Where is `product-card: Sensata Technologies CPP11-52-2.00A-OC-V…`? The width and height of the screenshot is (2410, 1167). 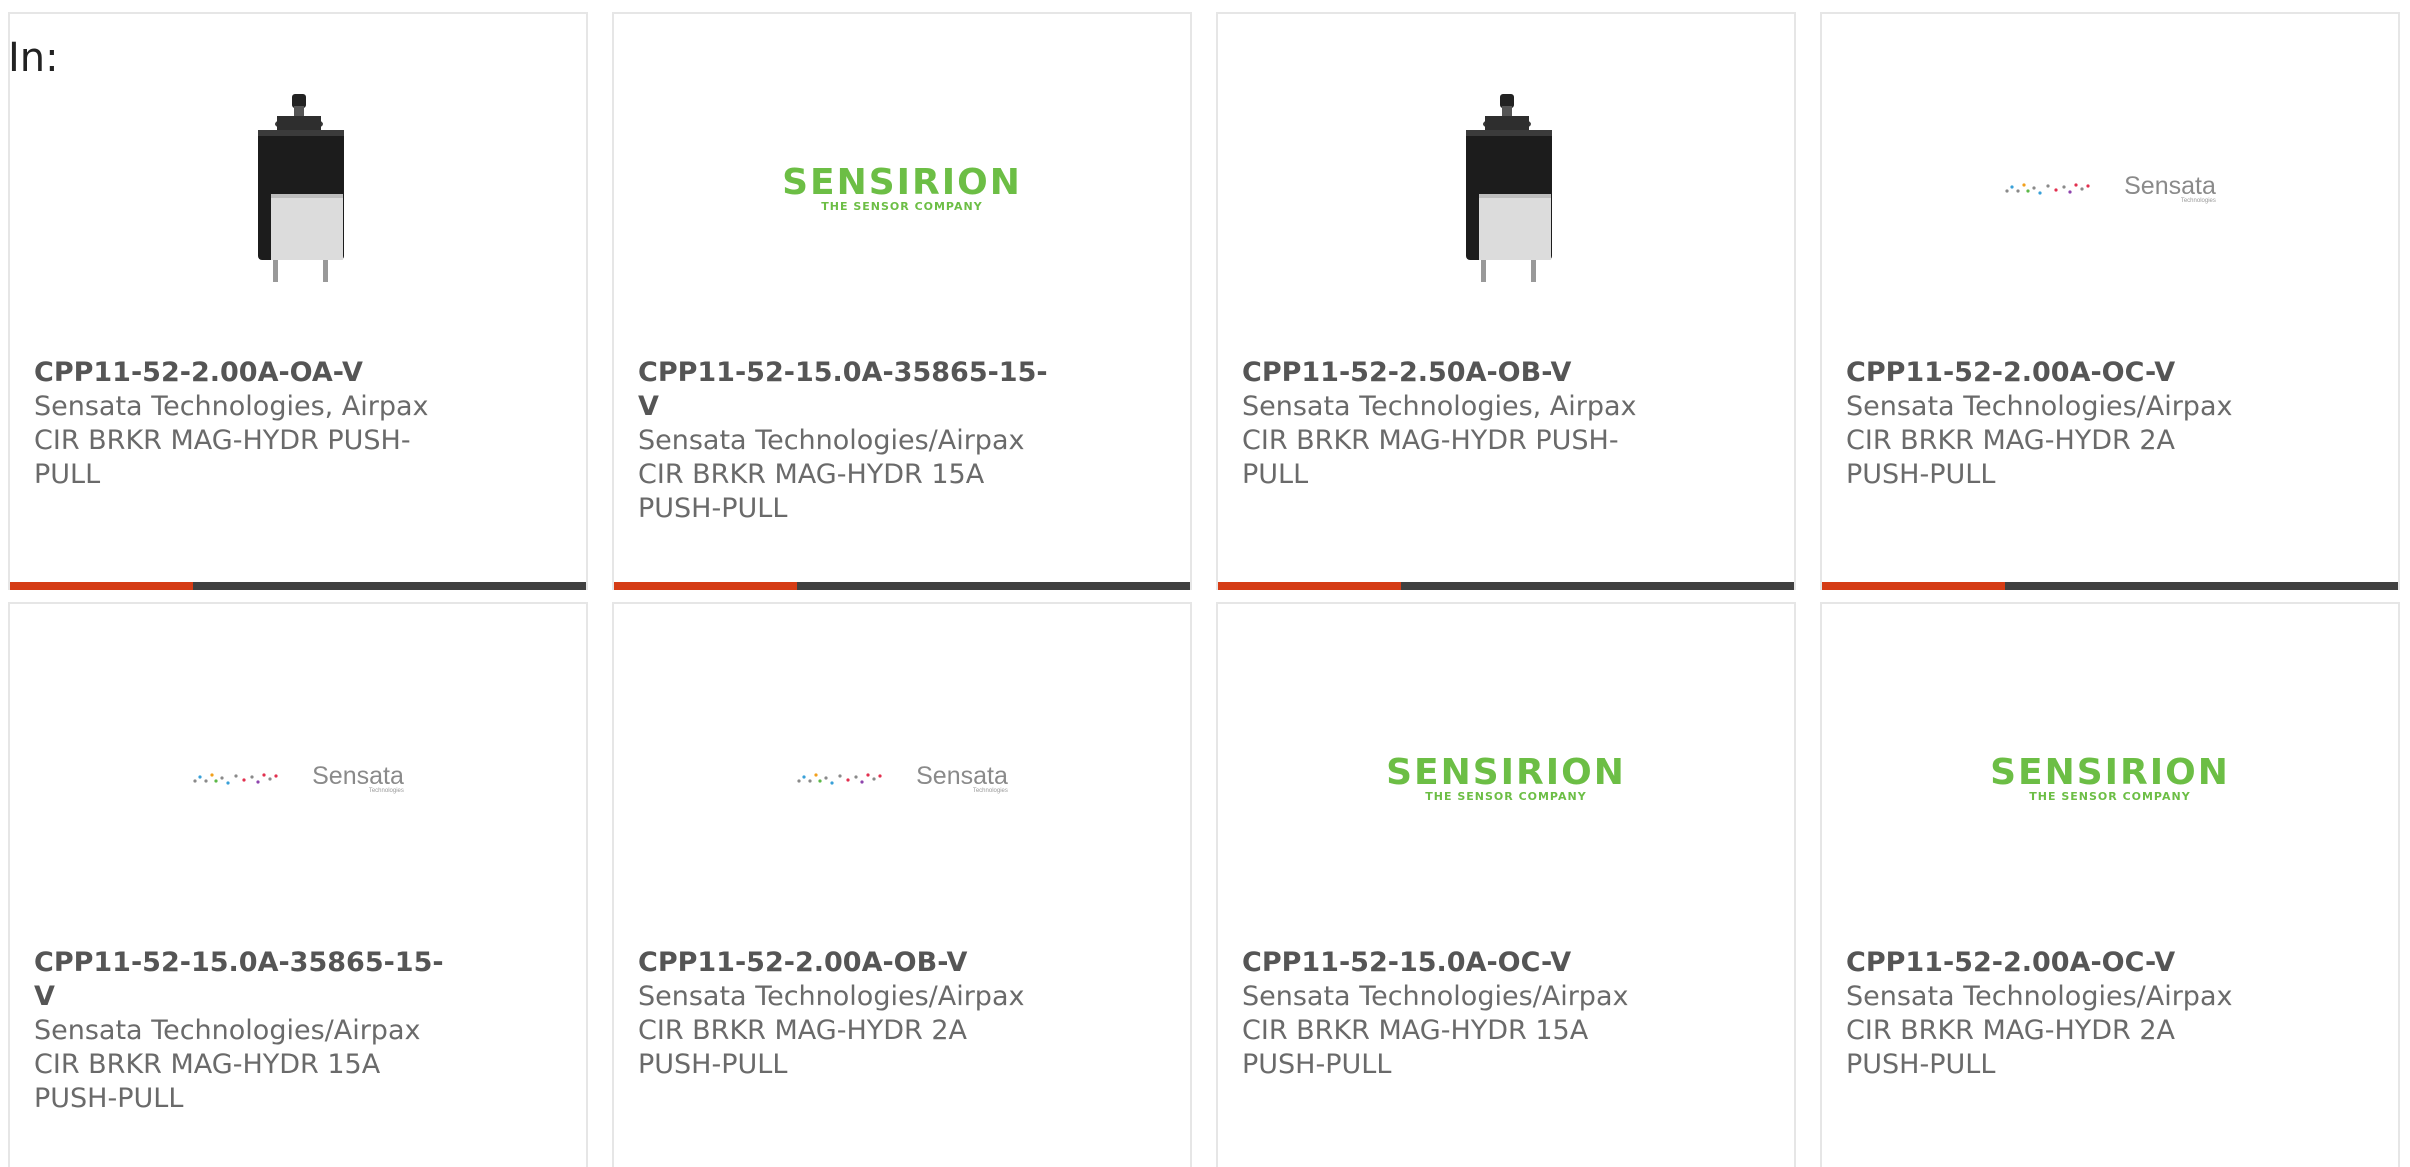
product-card: Sensata Technologies CPP11-52-2.00A-OC-V… is located at coordinates (2110, 301).